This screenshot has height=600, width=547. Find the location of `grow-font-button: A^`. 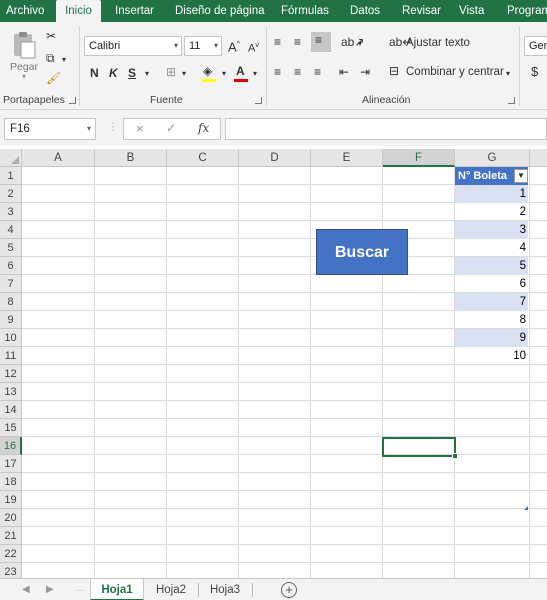

grow-font-button: A^ is located at coordinates (234, 46).